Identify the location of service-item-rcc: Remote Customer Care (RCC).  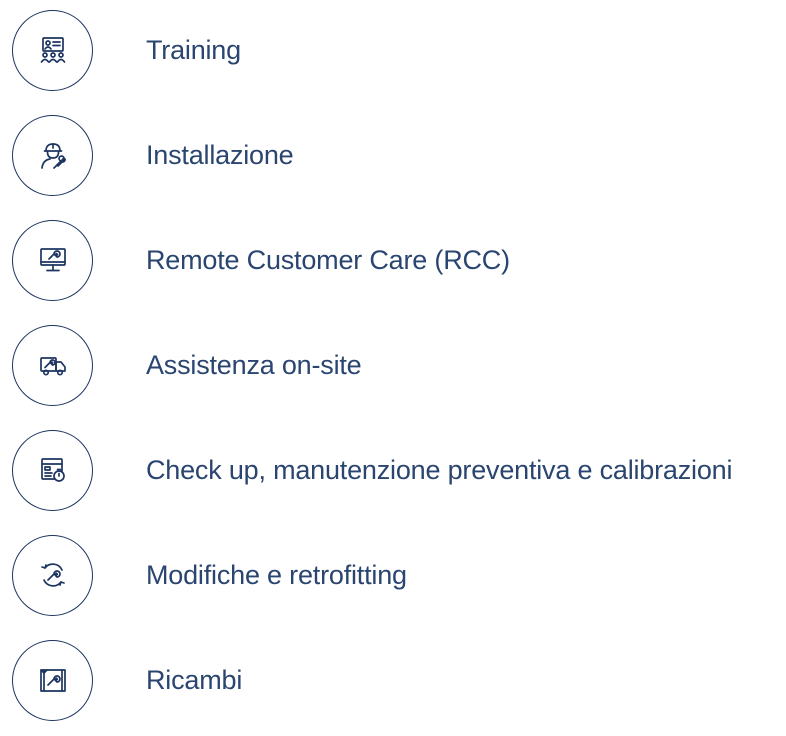
(397, 260).